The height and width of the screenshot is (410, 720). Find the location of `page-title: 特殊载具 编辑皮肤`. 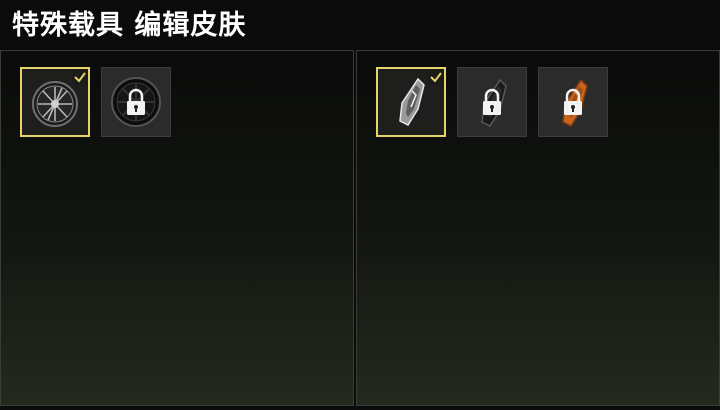

page-title: 特殊载具 编辑皮肤 is located at coordinates (129, 25).